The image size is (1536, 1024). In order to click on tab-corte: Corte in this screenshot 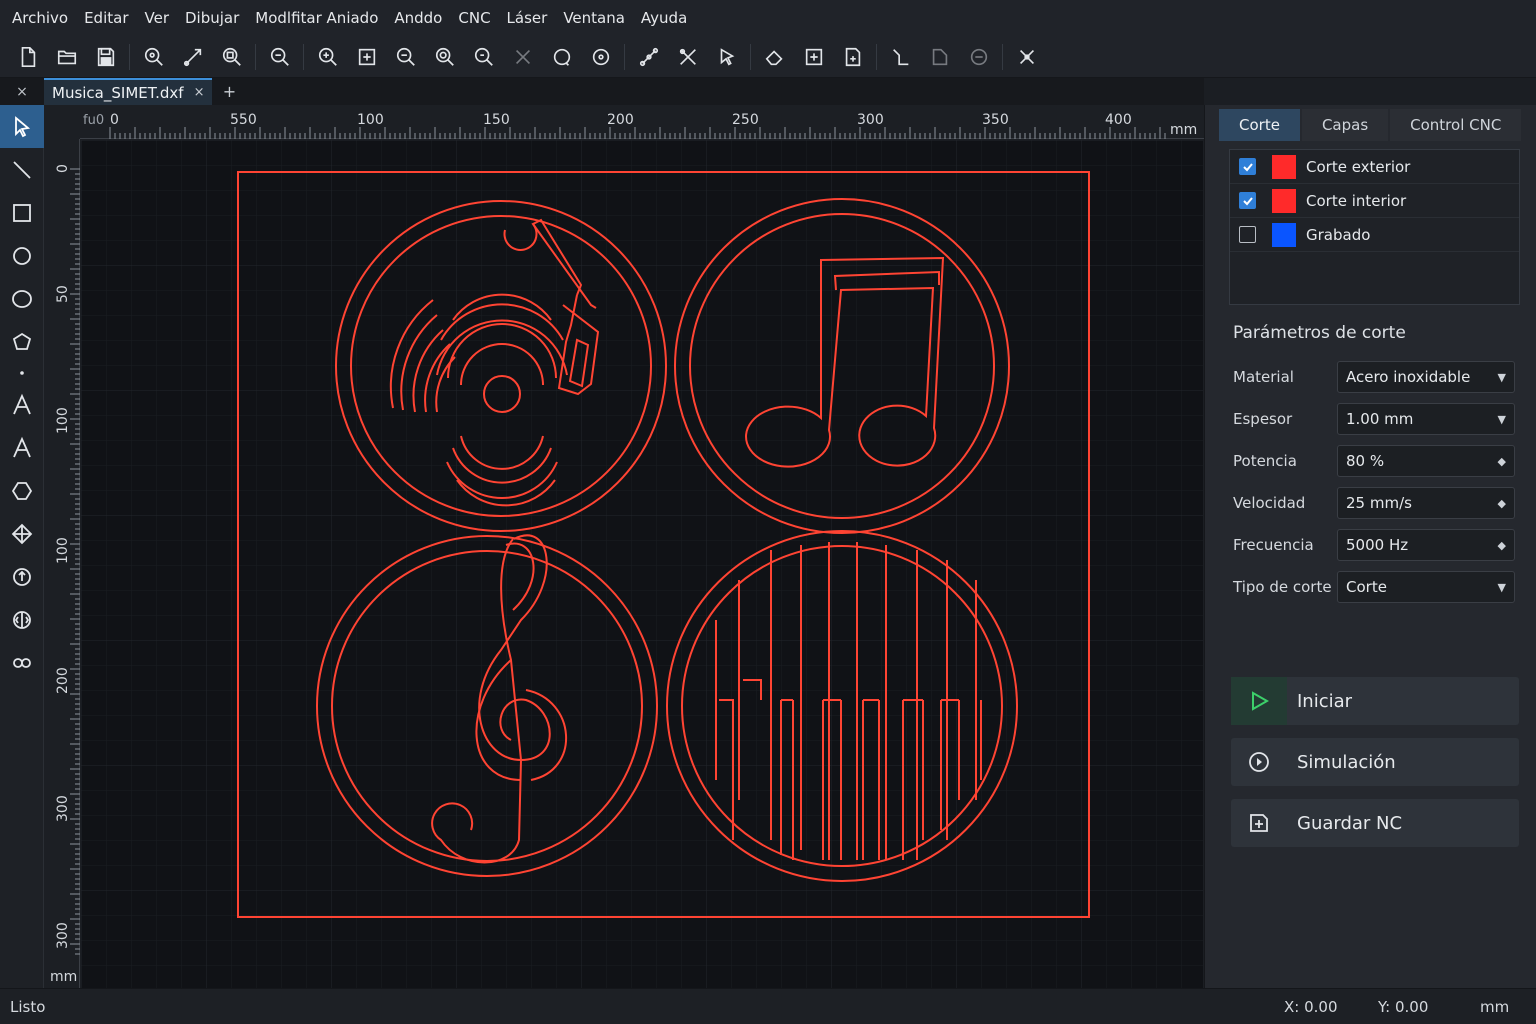, I will do `click(1259, 125)`.